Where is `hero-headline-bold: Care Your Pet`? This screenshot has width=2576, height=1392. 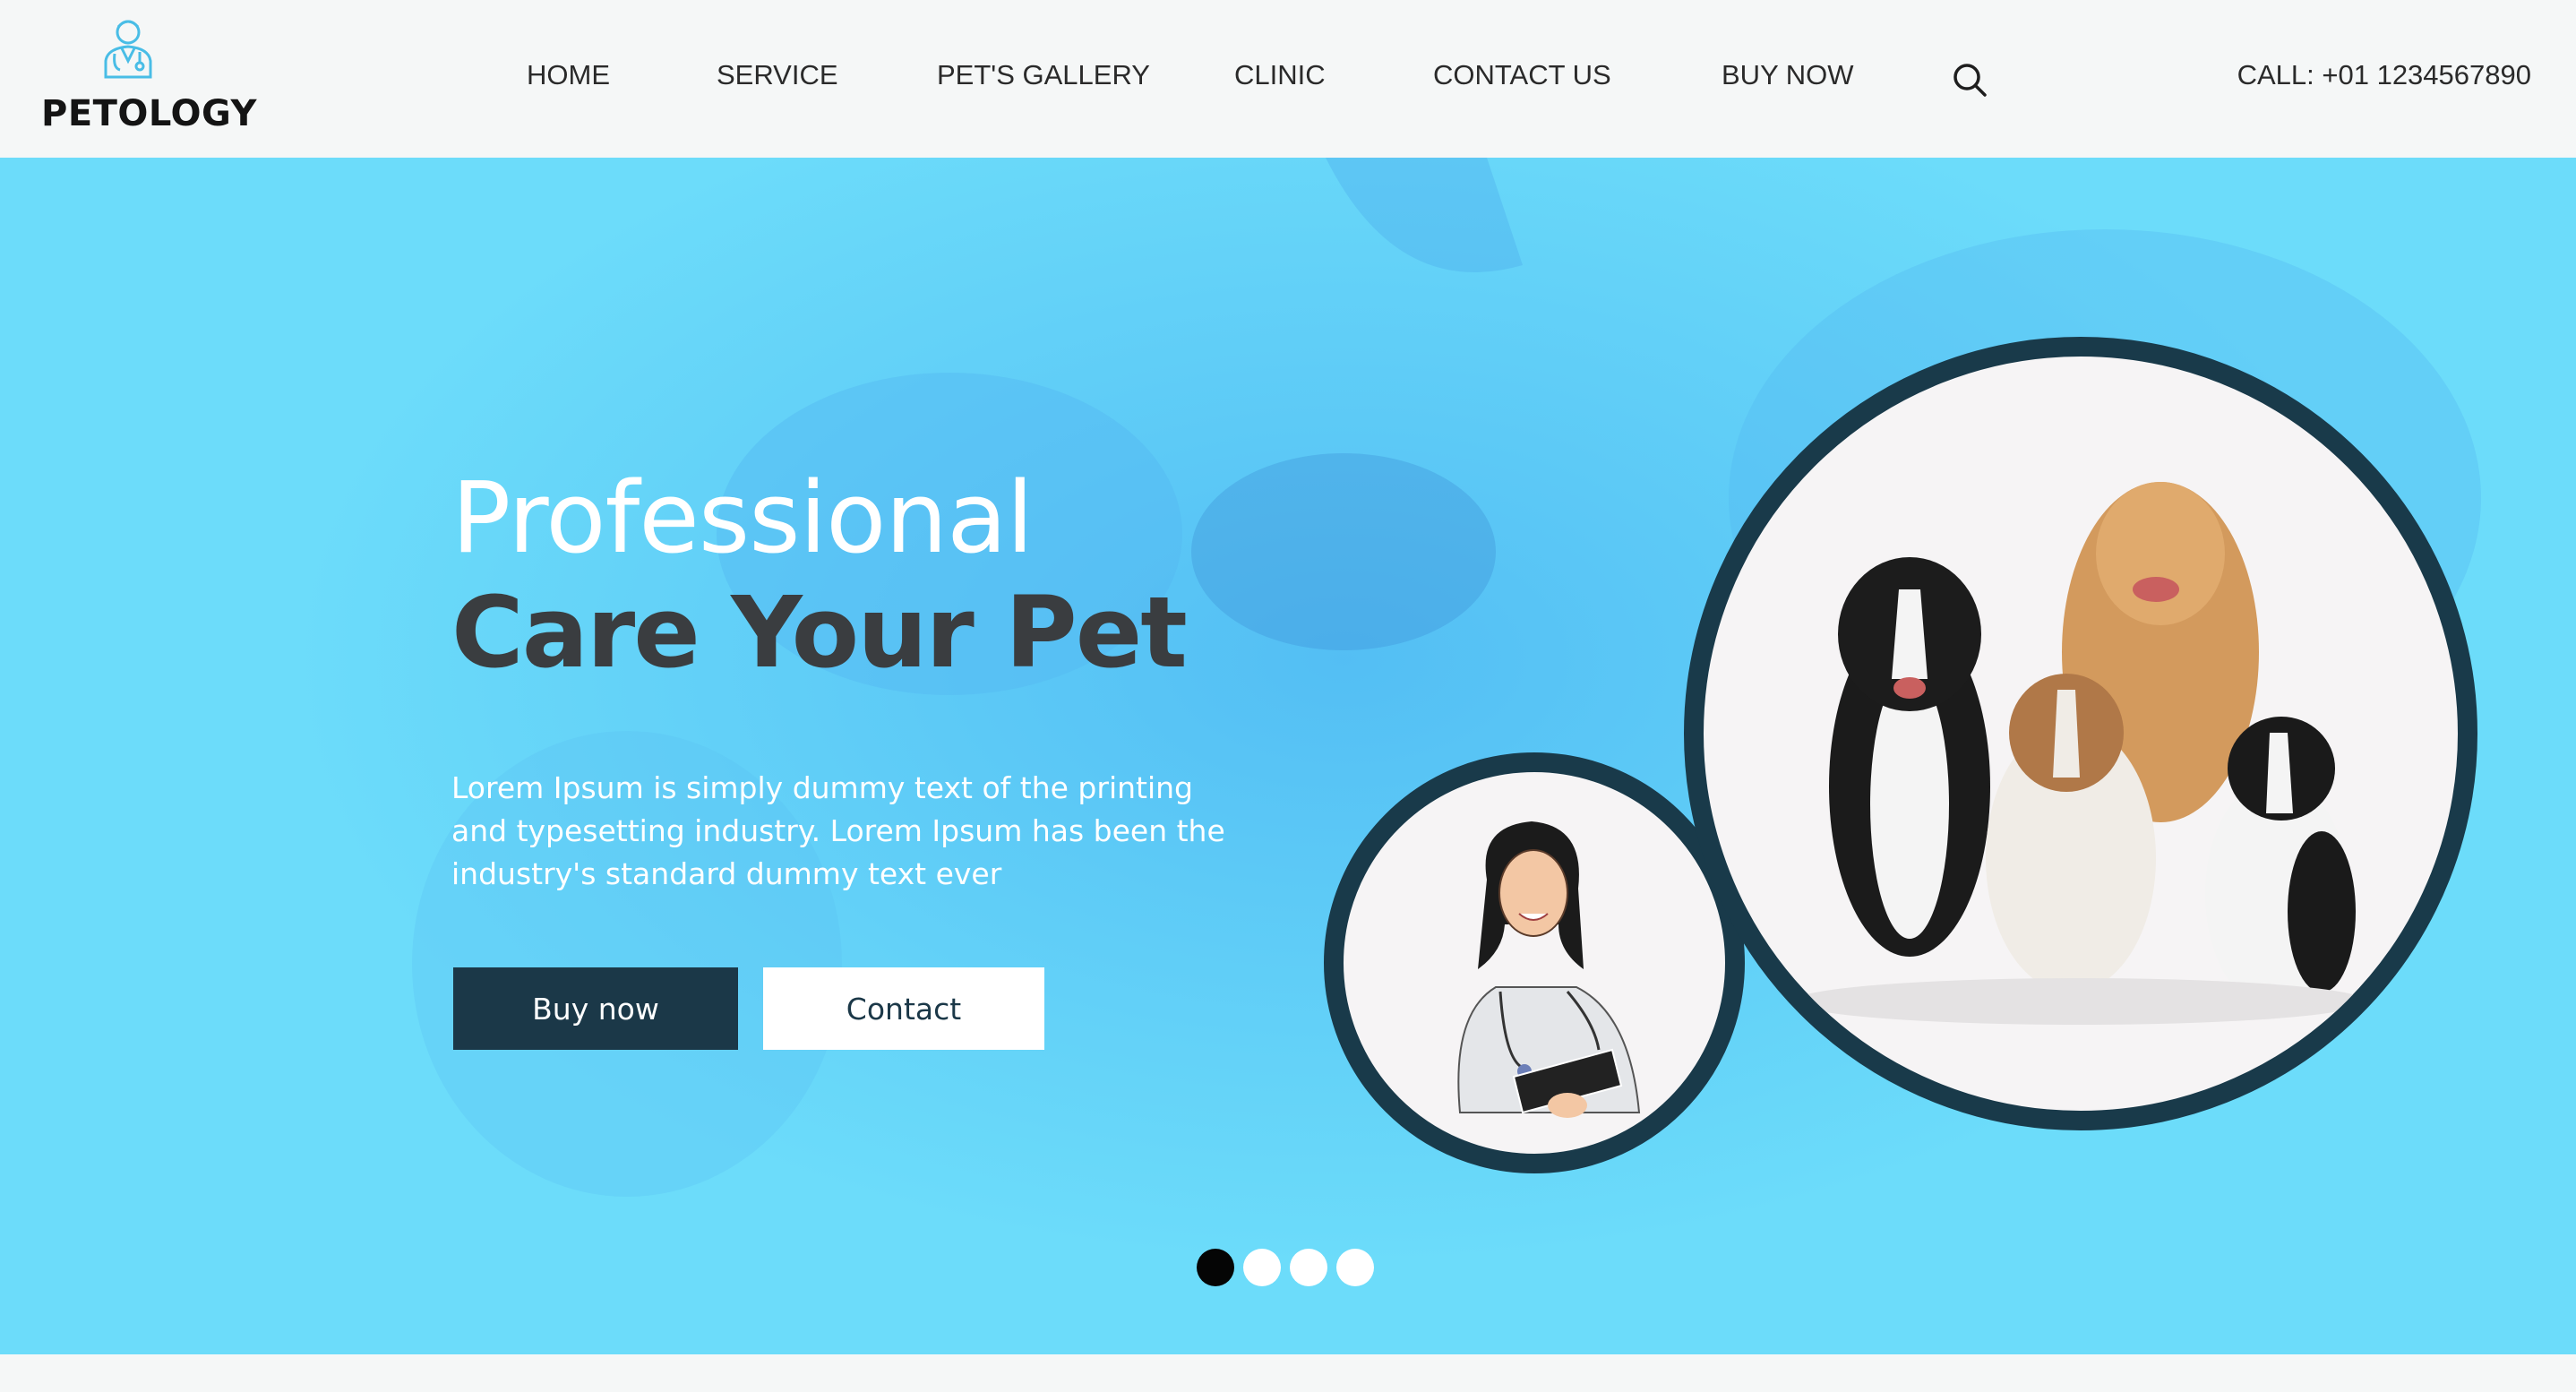
hero-headline-bold: Care Your Pet is located at coordinates (819, 632).